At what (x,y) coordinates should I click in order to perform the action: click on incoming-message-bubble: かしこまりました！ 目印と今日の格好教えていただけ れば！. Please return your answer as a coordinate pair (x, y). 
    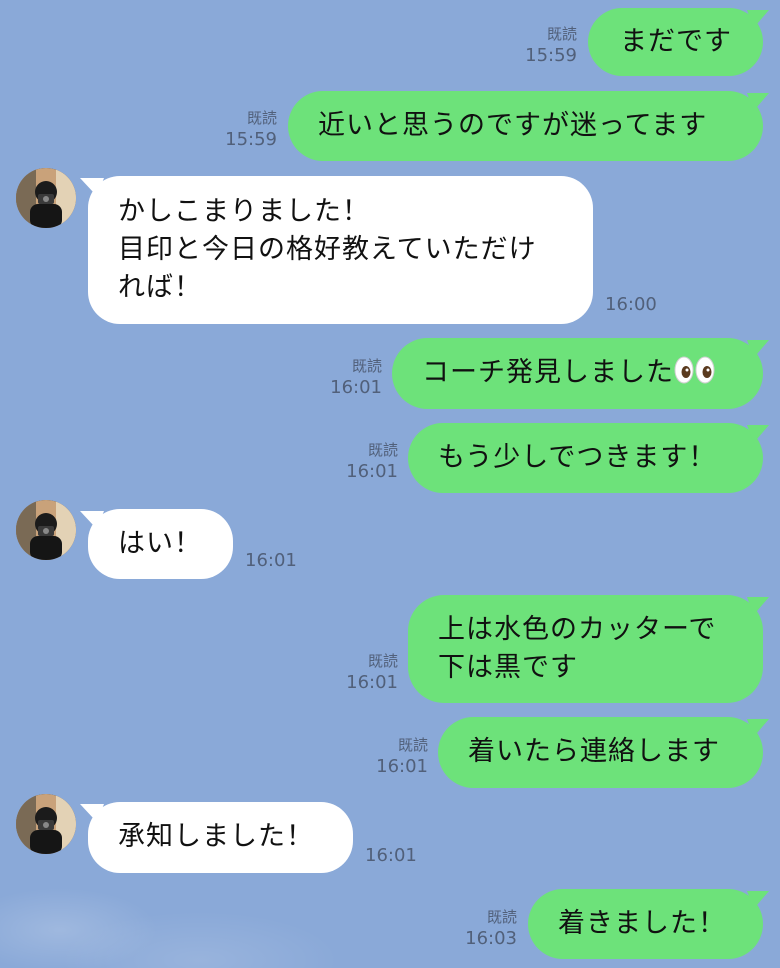
    Looking at the image, I should click on (340, 250).